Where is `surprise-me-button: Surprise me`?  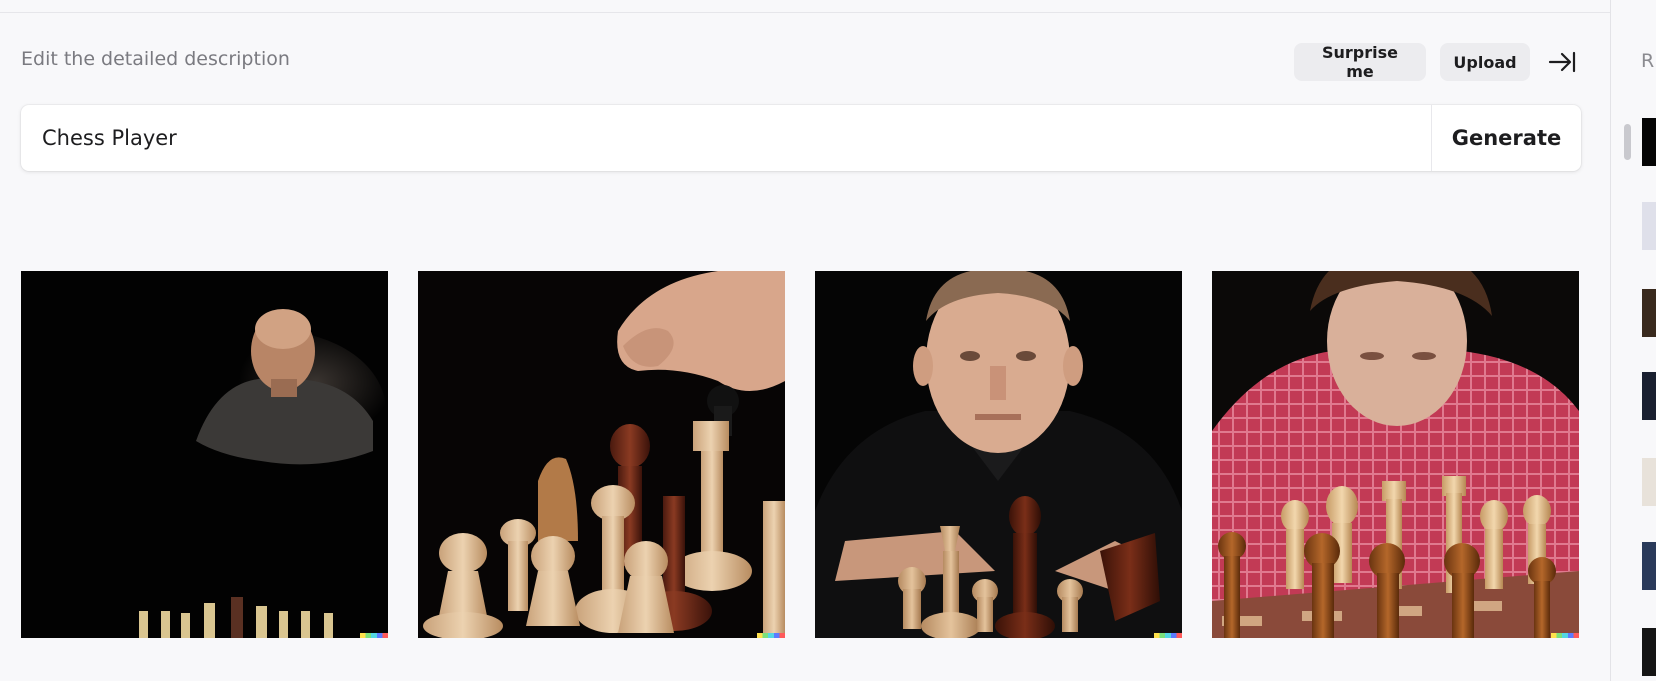
surprise-me-button: Surprise me is located at coordinates (1360, 62).